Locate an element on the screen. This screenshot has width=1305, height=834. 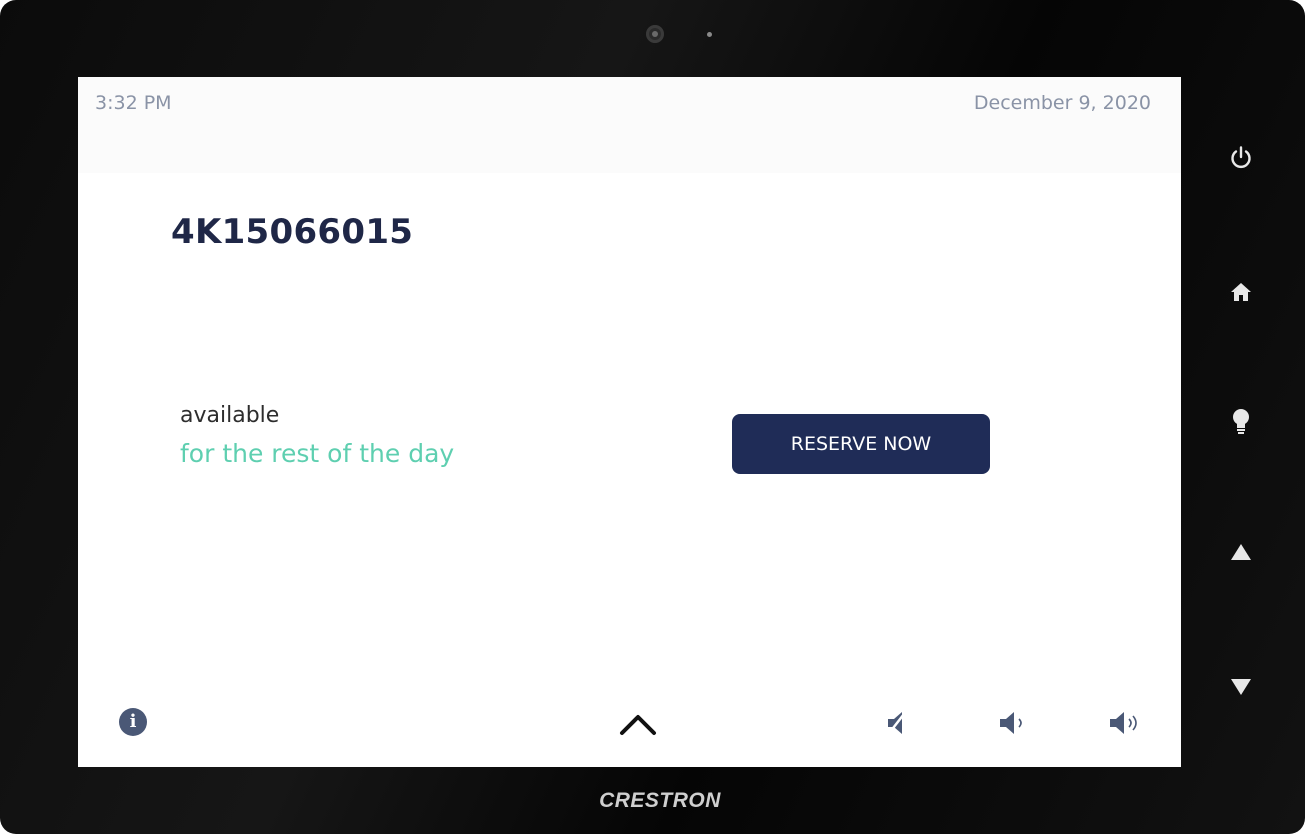
current-date: December 9, 2020 is located at coordinates (1062, 103).